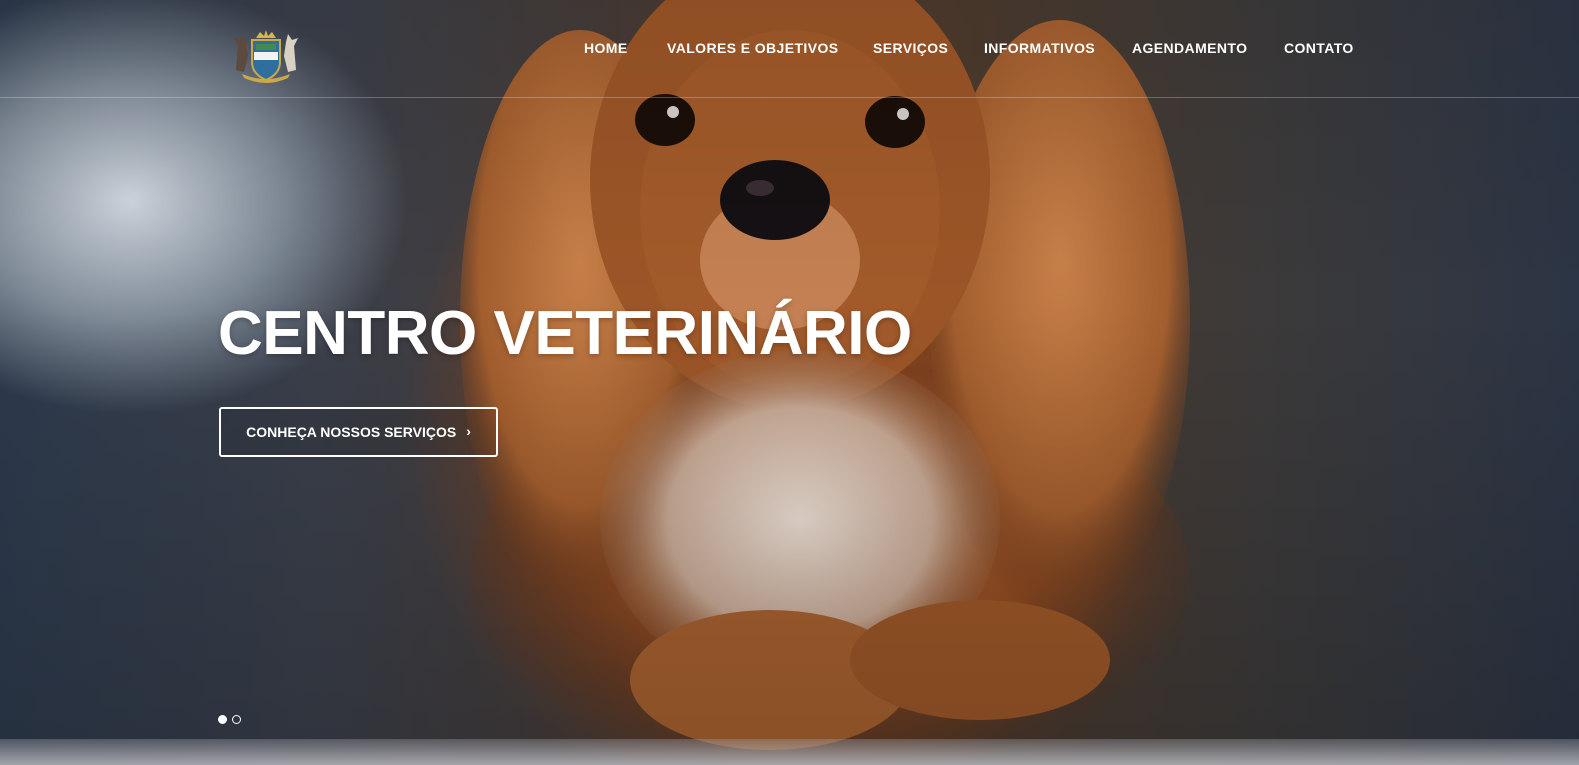 This screenshot has width=1579, height=765. I want to click on chevron-right-icon: ›, so click(468, 431).